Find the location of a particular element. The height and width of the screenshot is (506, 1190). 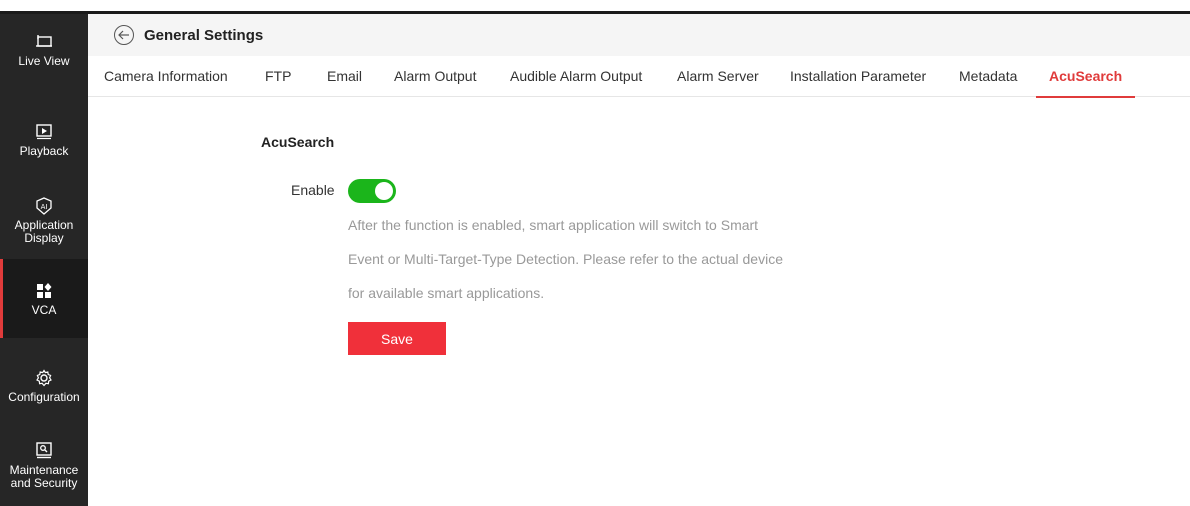

sidebar-item-label: Configuration is located at coordinates (44, 397).